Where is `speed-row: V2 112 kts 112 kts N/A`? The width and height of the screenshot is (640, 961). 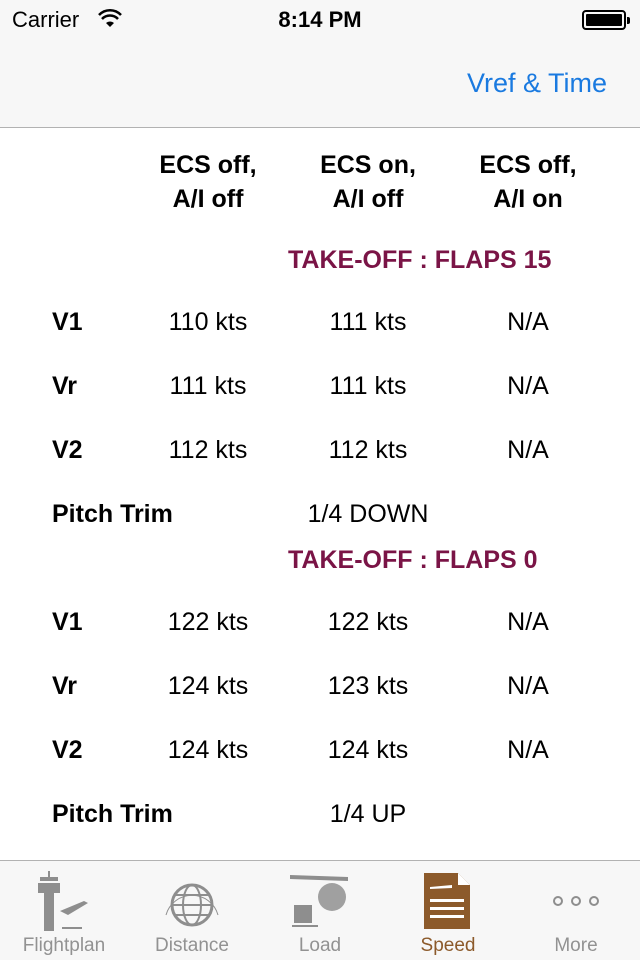 speed-row: V2 112 kts 112 kts N/A is located at coordinates (320, 456).